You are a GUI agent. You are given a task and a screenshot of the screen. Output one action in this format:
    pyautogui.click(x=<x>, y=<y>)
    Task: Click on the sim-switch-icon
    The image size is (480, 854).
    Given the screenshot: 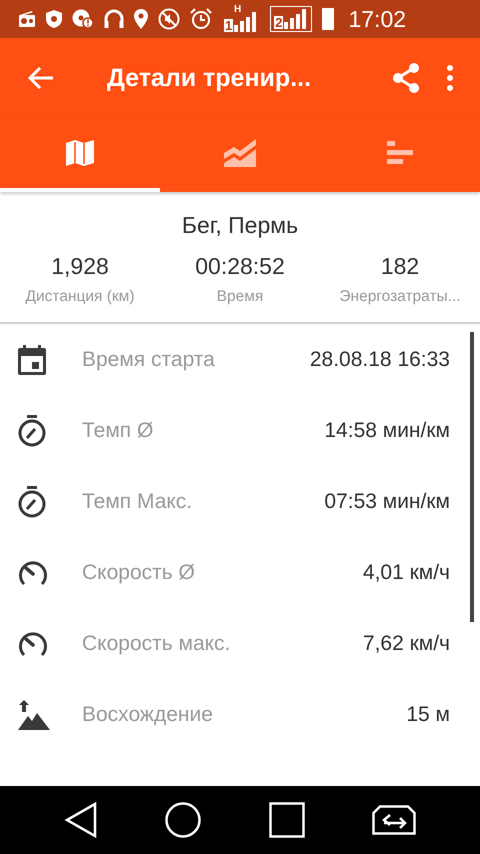 What is the action you would take?
    pyautogui.click(x=394, y=820)
    